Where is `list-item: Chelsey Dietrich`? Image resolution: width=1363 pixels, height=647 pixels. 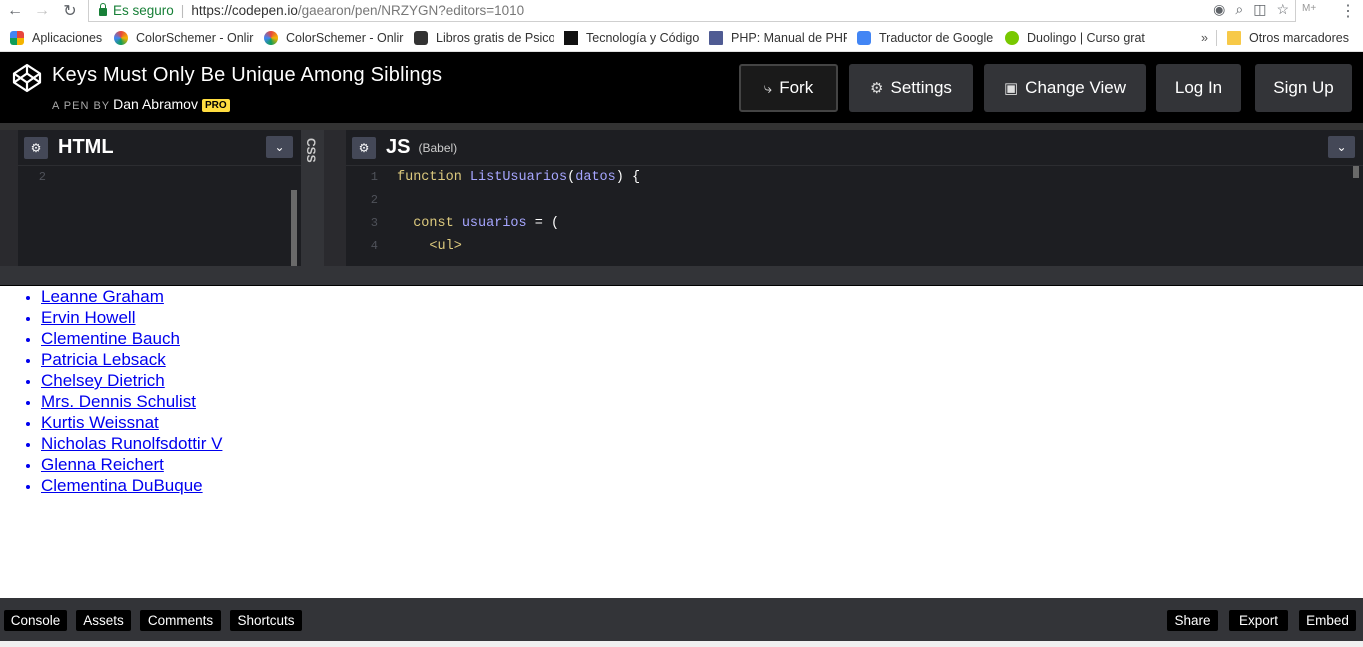
list-item: Chelsey Dietrich is located at coordinates (131, 381).